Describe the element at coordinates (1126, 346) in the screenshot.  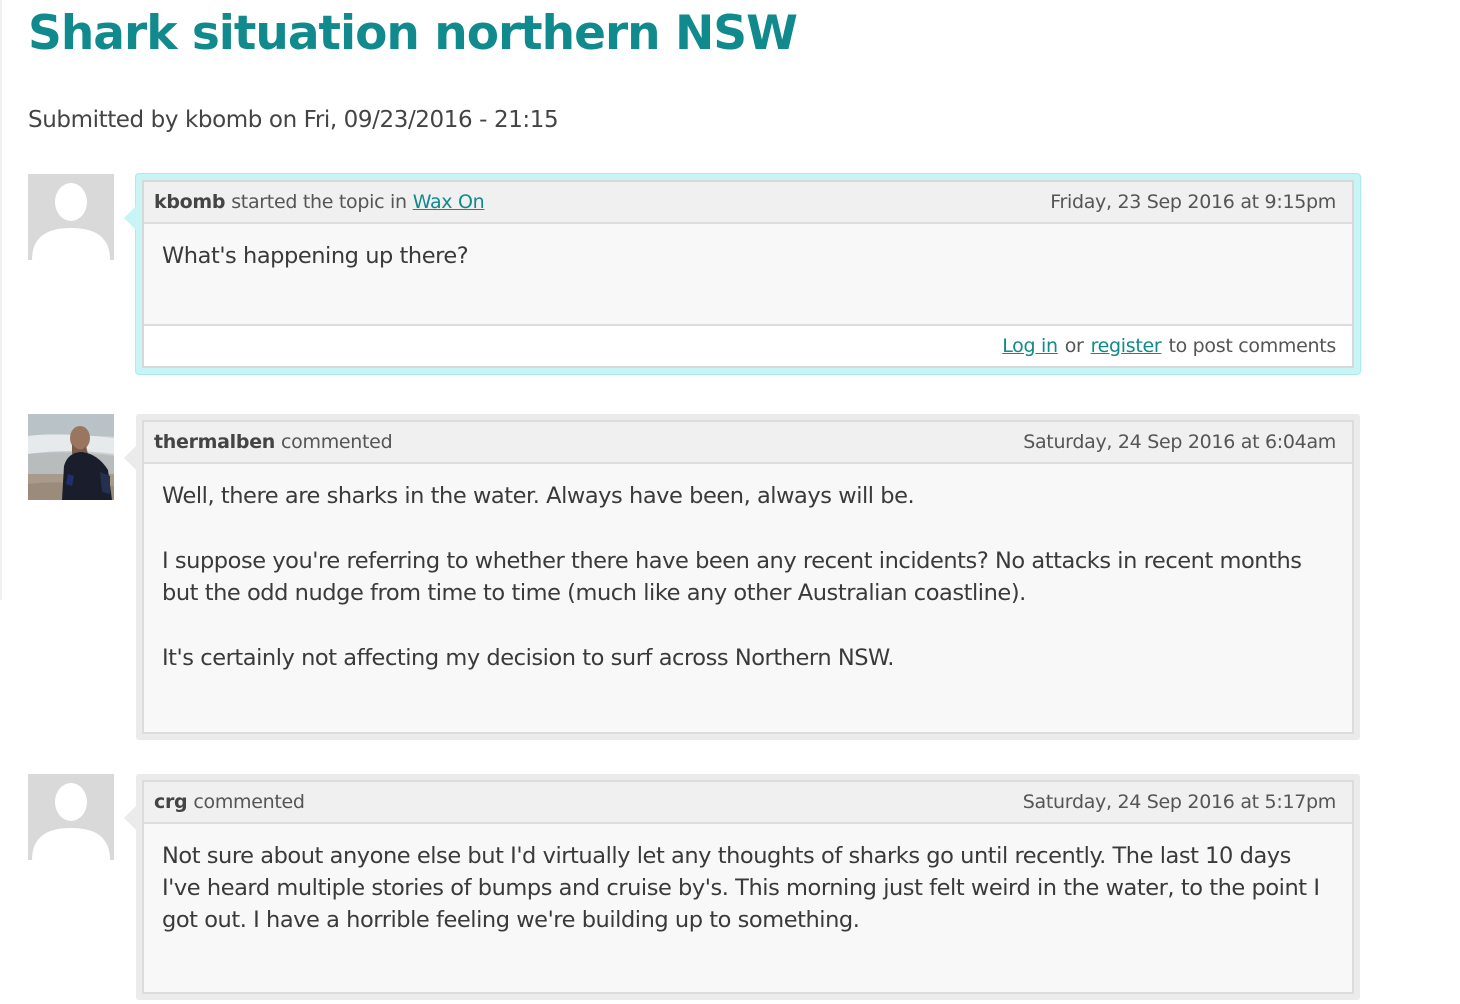
I see `register-link: register` at that location.